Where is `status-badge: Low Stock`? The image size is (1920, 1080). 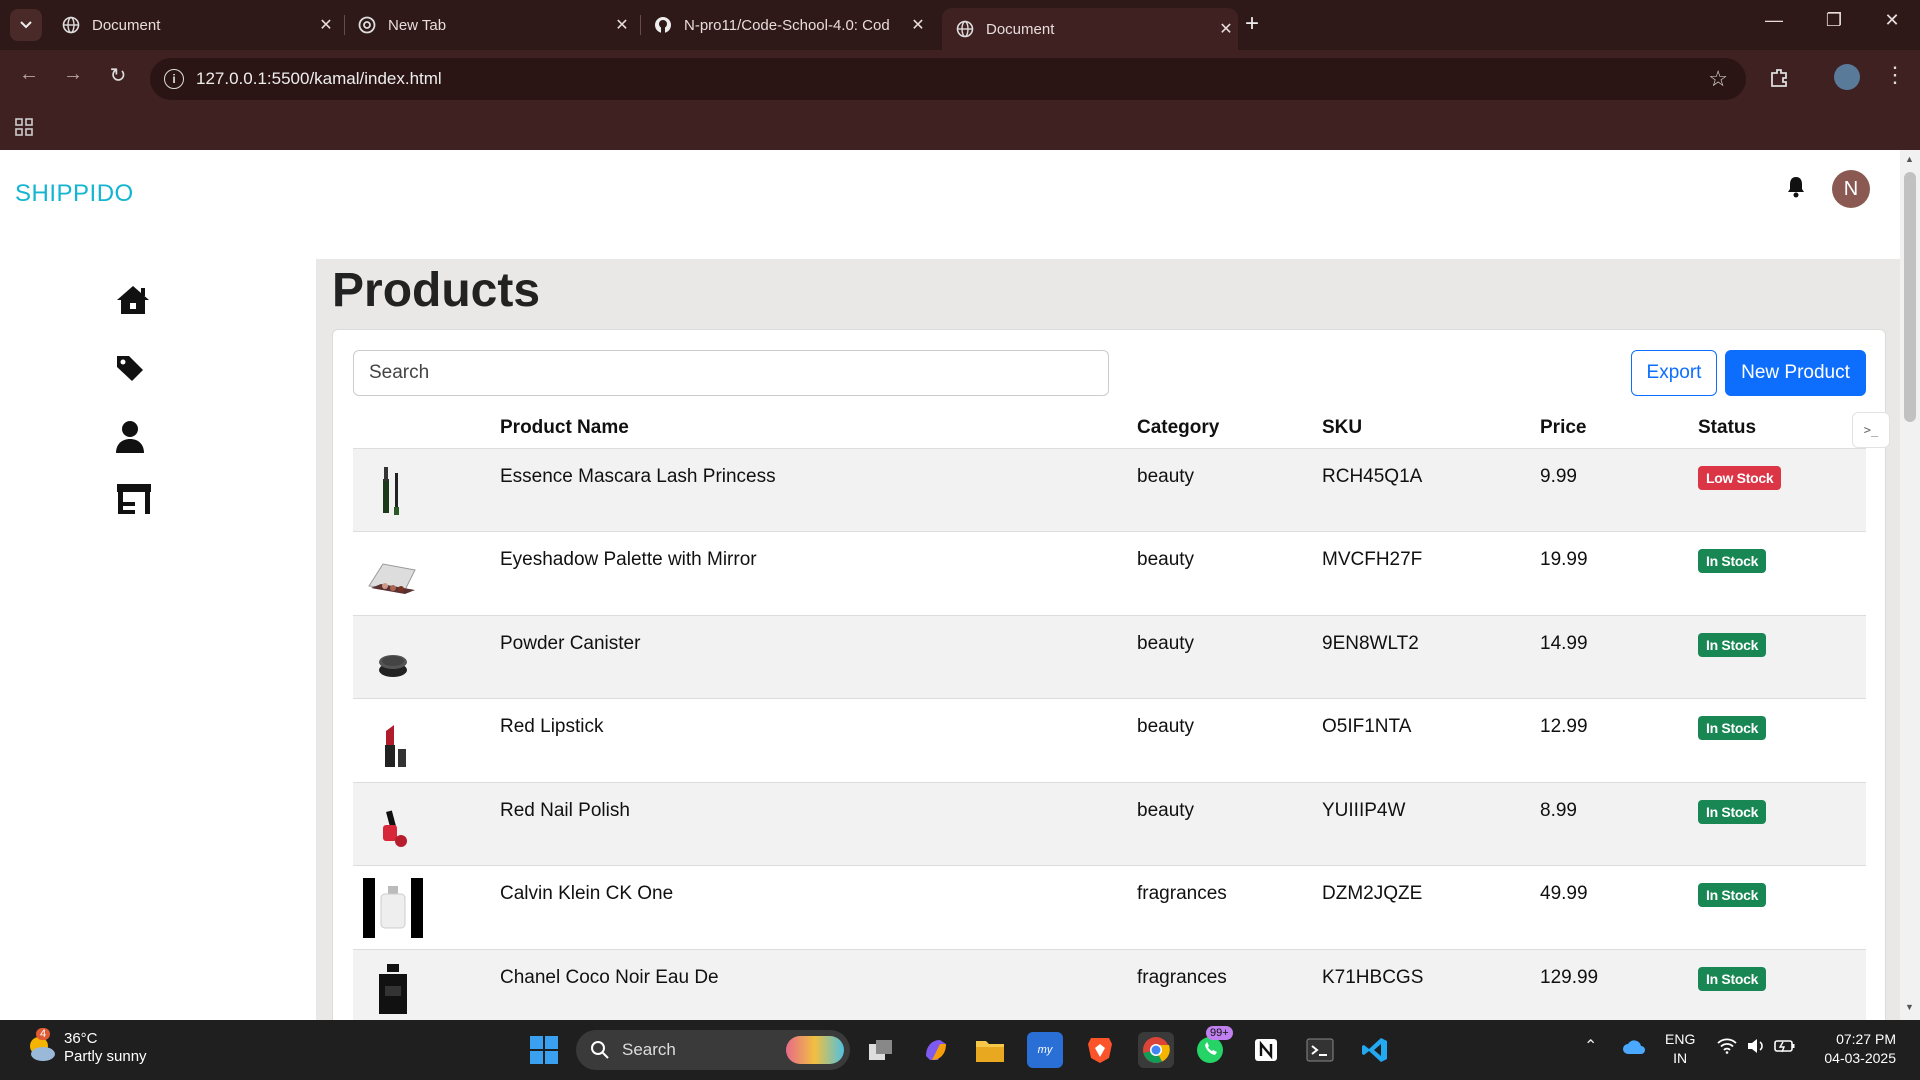
status-badge: Low Stock is located at coordinates (1740, 477).